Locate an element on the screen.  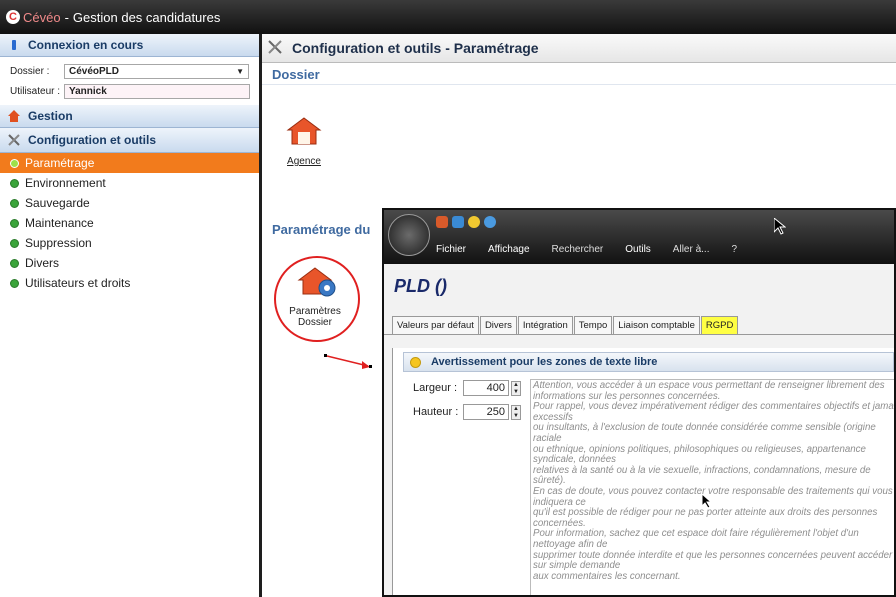
sidebar-item-label: Environnement is located at coordinates (65, 183).